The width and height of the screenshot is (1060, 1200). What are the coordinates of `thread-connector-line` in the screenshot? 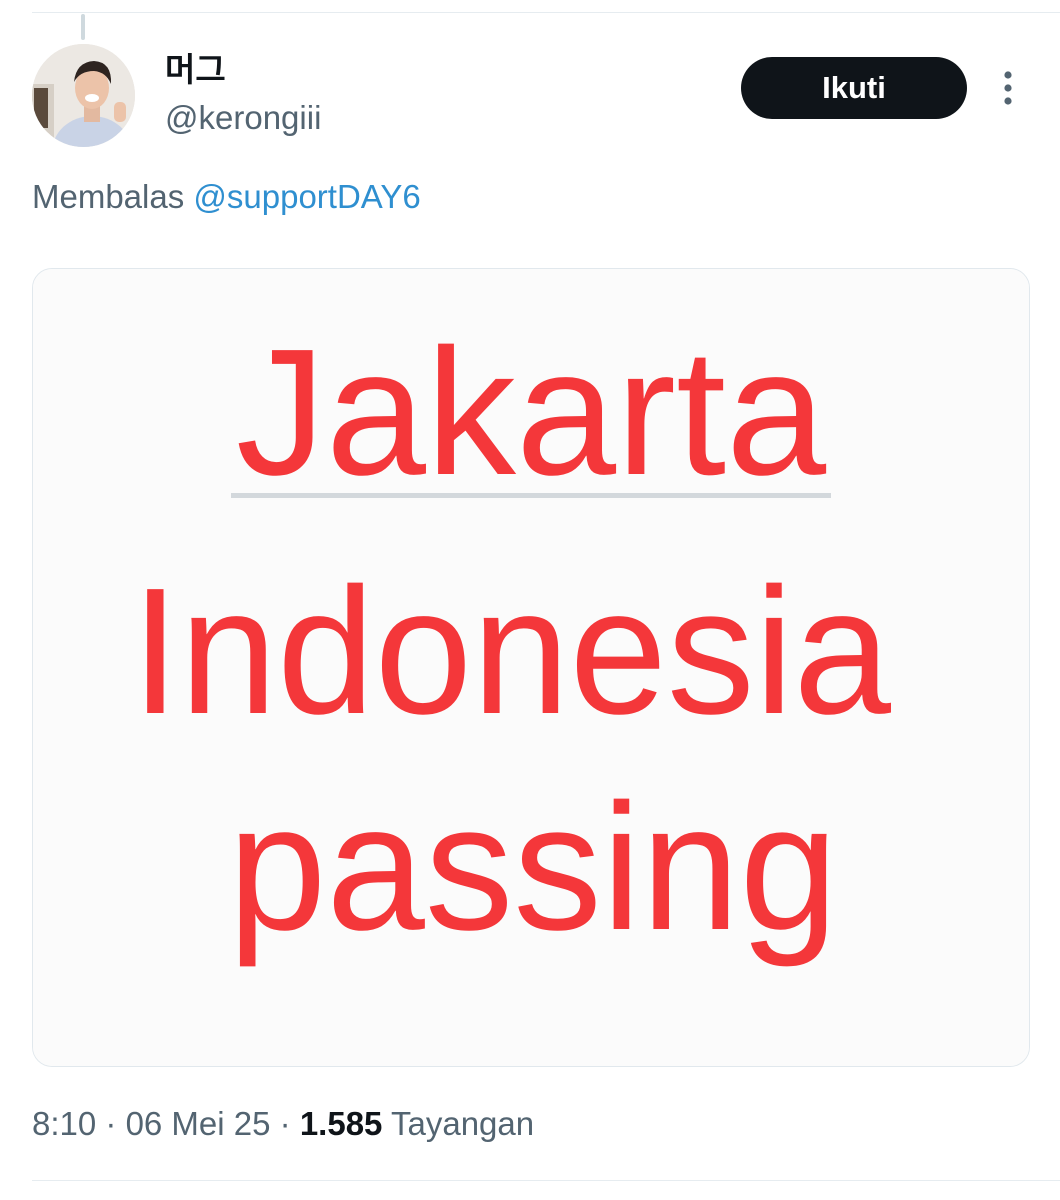 It's located at (83, 27).